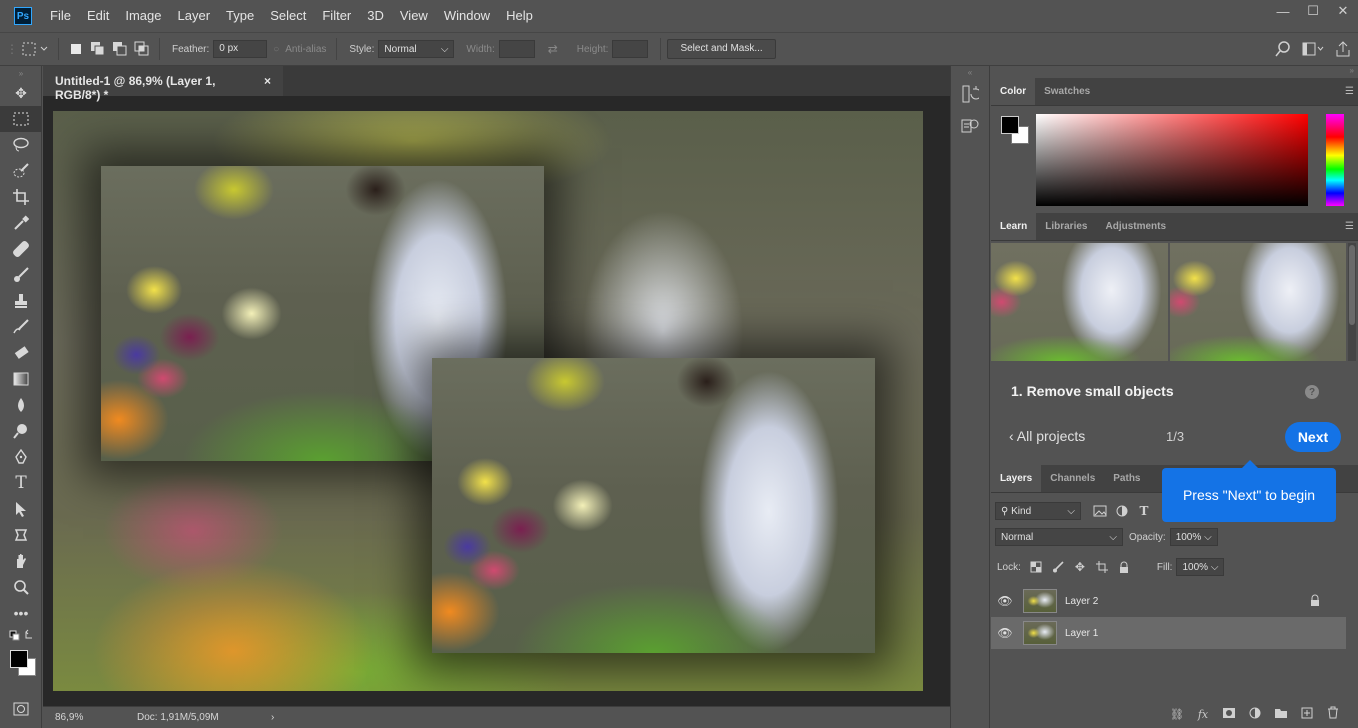  I want to click on menu-filter: Filter, so click(336, 16).